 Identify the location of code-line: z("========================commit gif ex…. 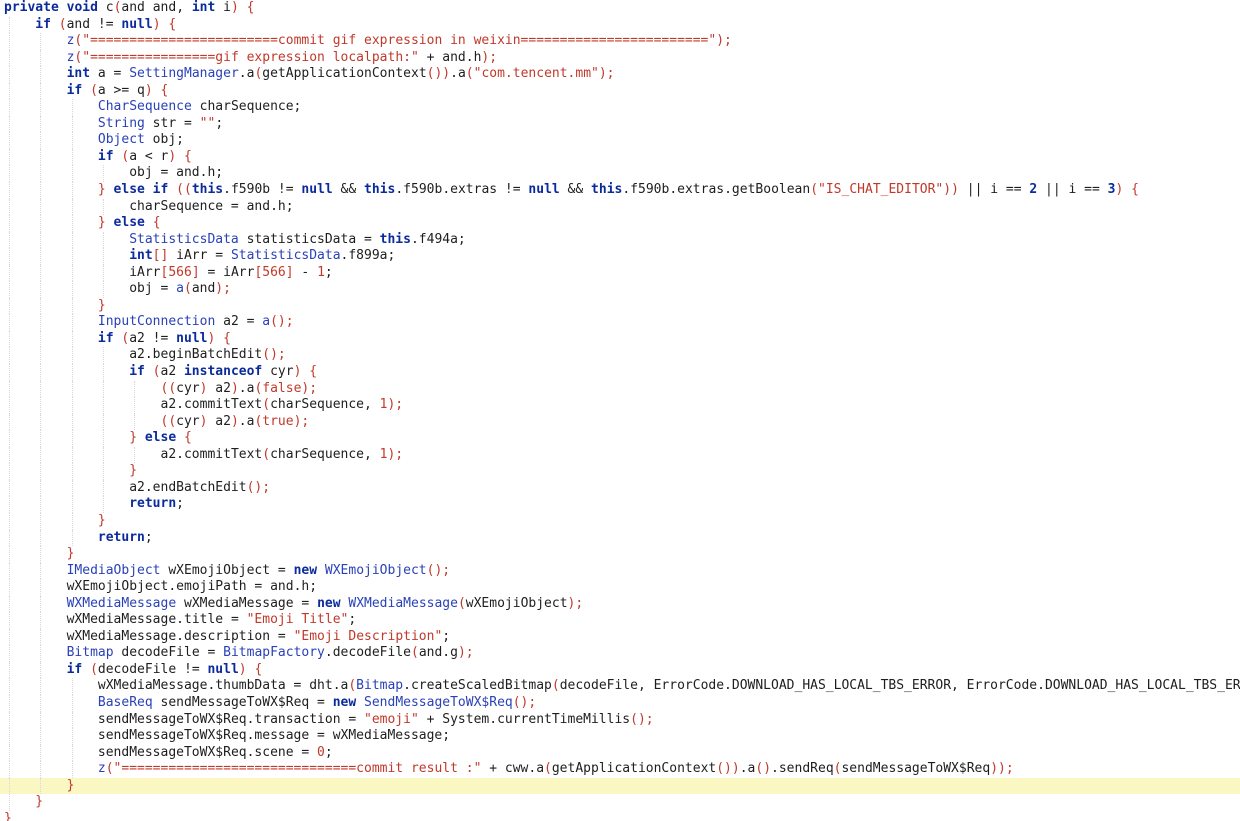
(620, 41).